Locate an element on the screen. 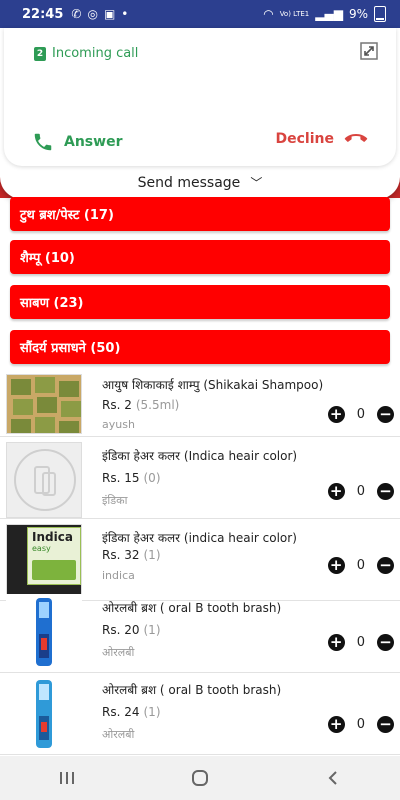 This screenshot has width=400, height=800. product-name: इंडिका हेअर कलर (Indica heair color) is located at coordinates (200, 456).